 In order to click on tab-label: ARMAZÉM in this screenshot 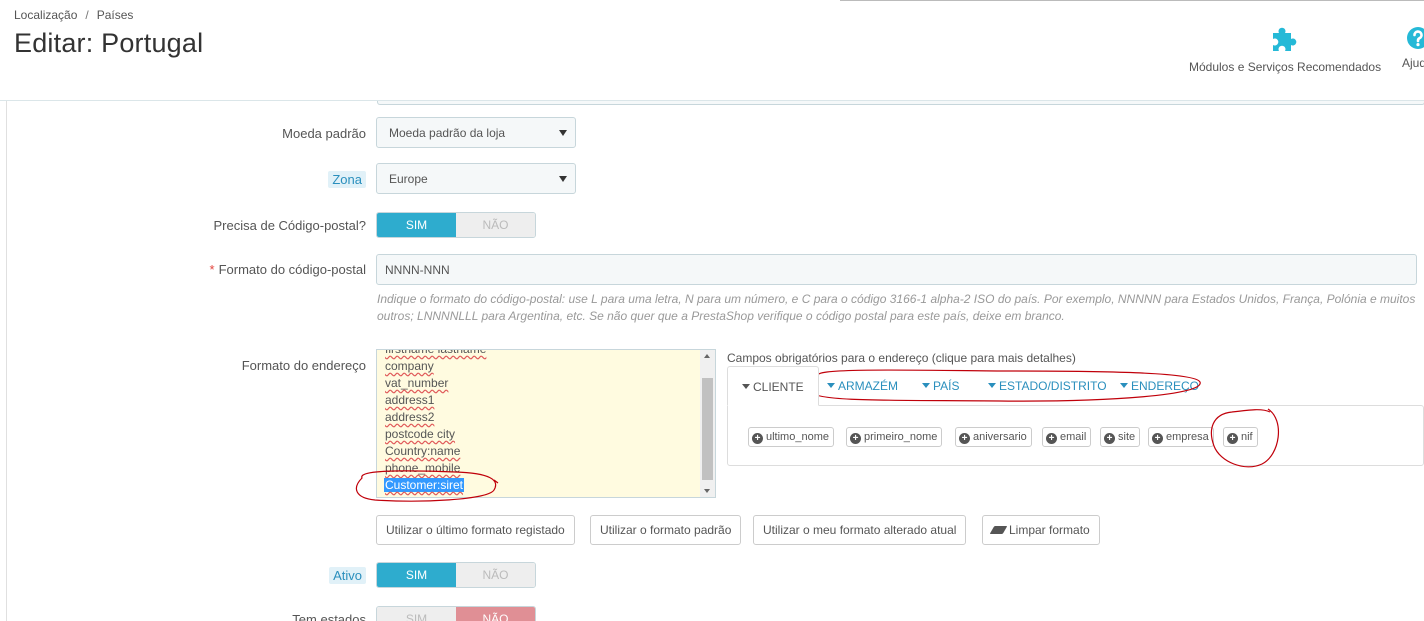, I will do `click(868, 386)`.